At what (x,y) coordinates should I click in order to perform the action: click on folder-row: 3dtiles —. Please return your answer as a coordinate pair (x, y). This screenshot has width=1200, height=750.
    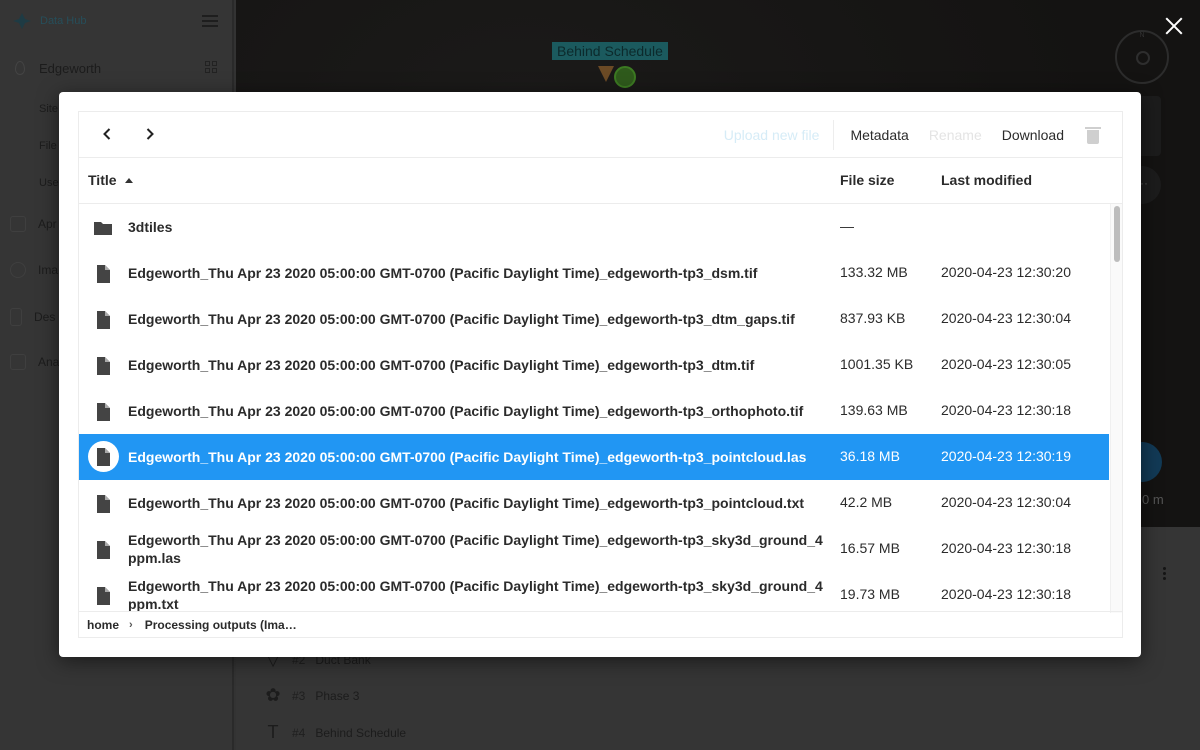
    Looking at the image, I should click on (594, 227).